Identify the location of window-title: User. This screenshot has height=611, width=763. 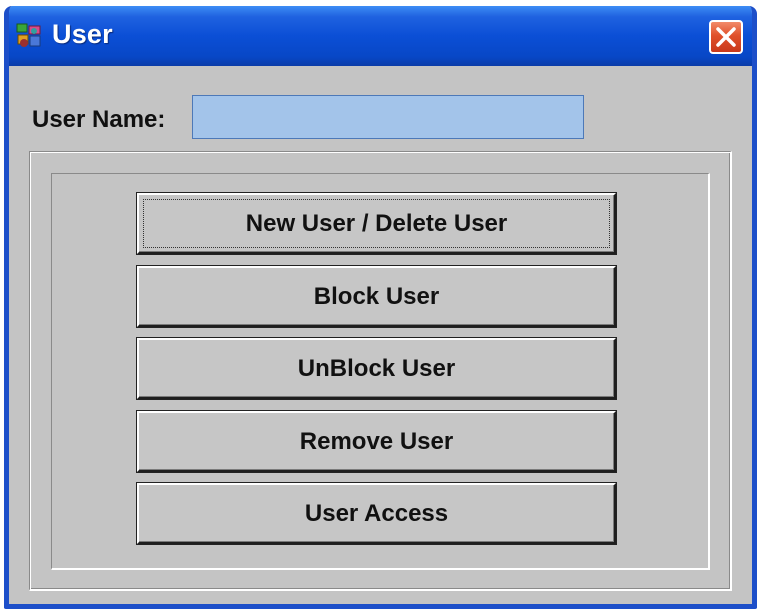
(82, 34).